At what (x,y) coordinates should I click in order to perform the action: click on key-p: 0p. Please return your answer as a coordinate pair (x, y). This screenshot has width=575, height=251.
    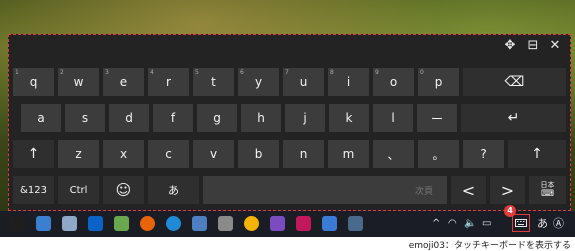
    Looking at the image, I should click on (438, 82).